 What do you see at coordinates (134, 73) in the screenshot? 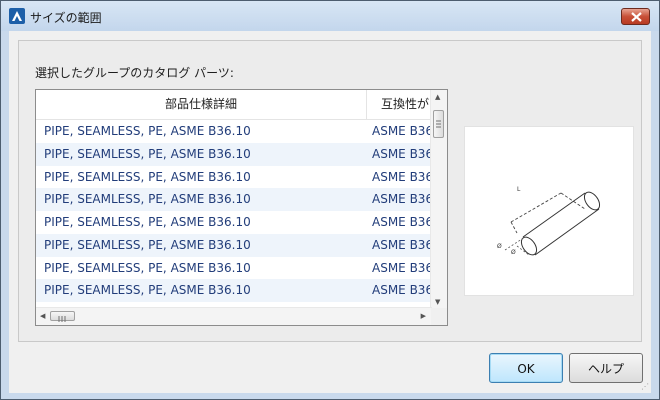
I see `catalog-parts-label: 選択したグループのカタログ パーツ:` at bounding box center [134, 73].